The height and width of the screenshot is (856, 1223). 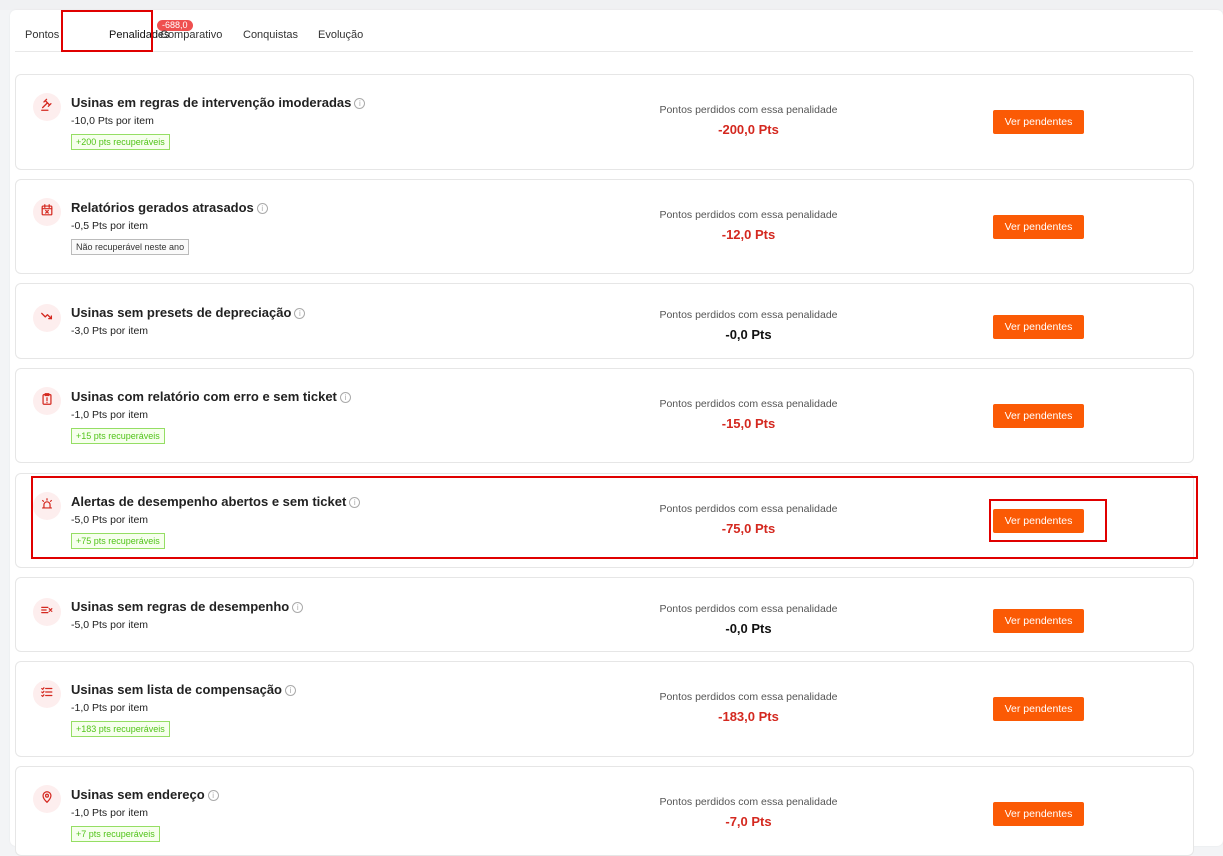 I want to click on penalty-title-text: Relatórios gerados atrasados, so click(x=162, y=207).